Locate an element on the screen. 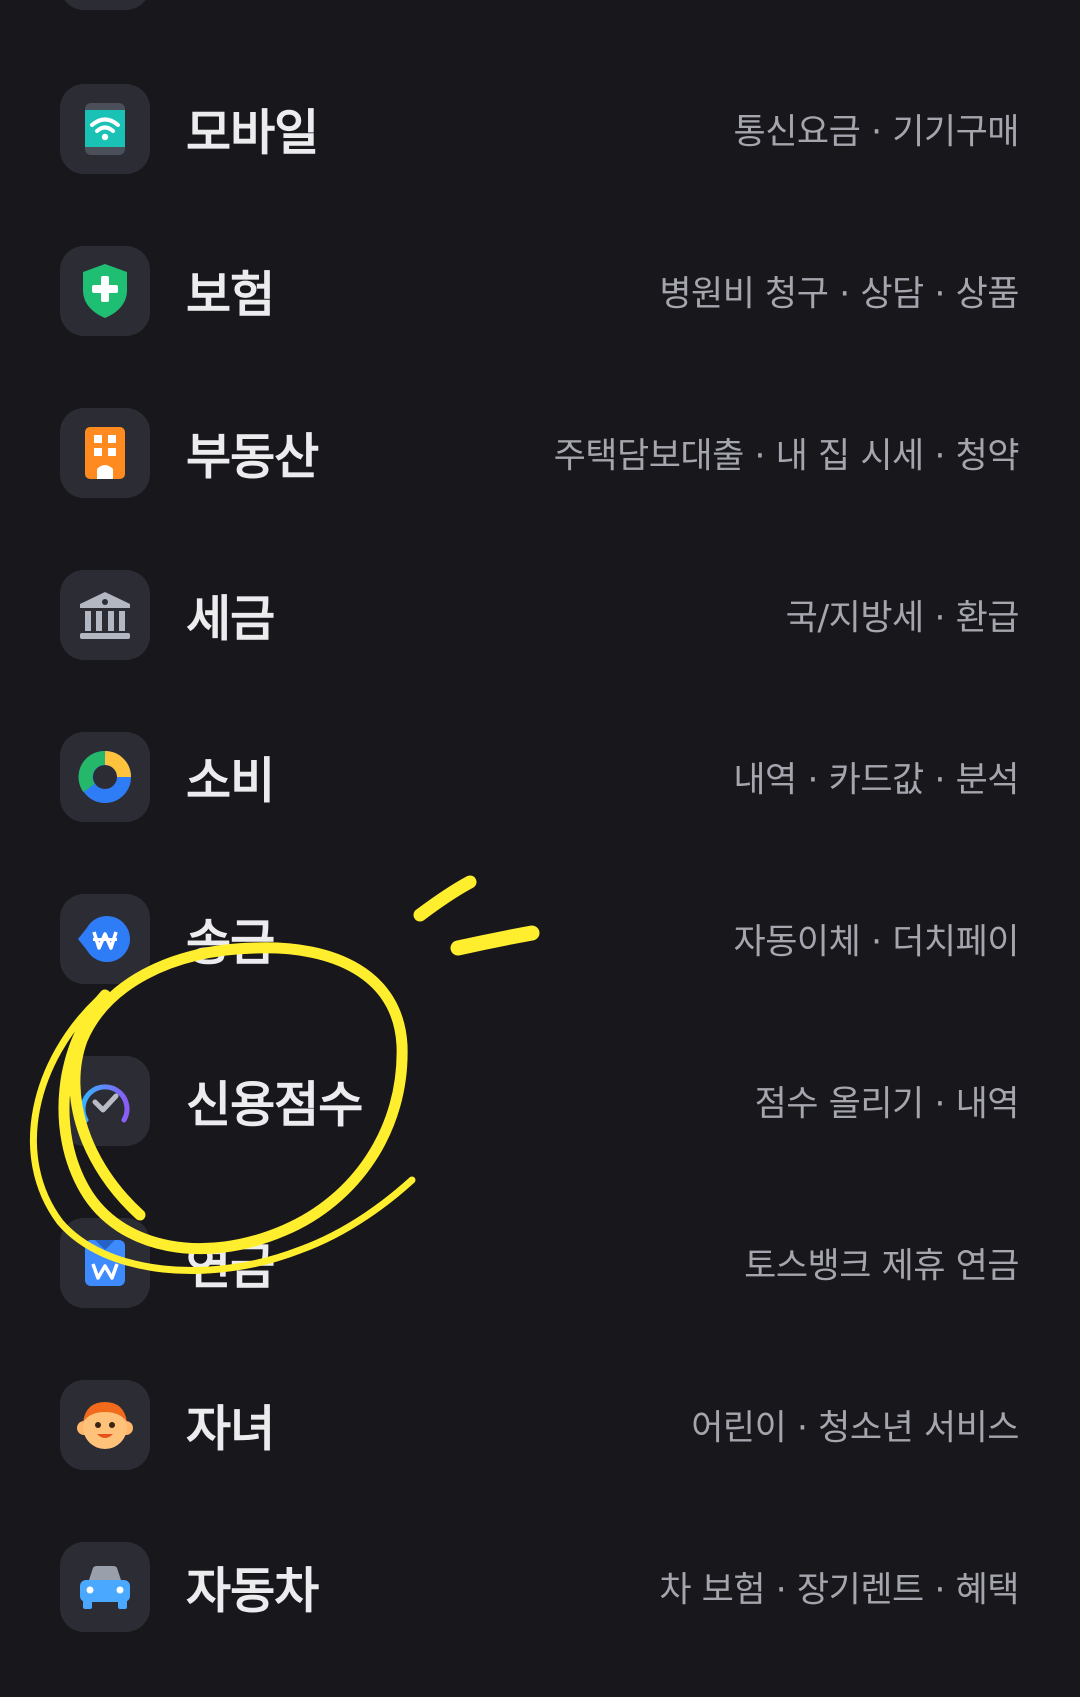 Image resolution: width=1080 pixels, height=1697 pixels. building-icon is located at coordinates (105, 453).